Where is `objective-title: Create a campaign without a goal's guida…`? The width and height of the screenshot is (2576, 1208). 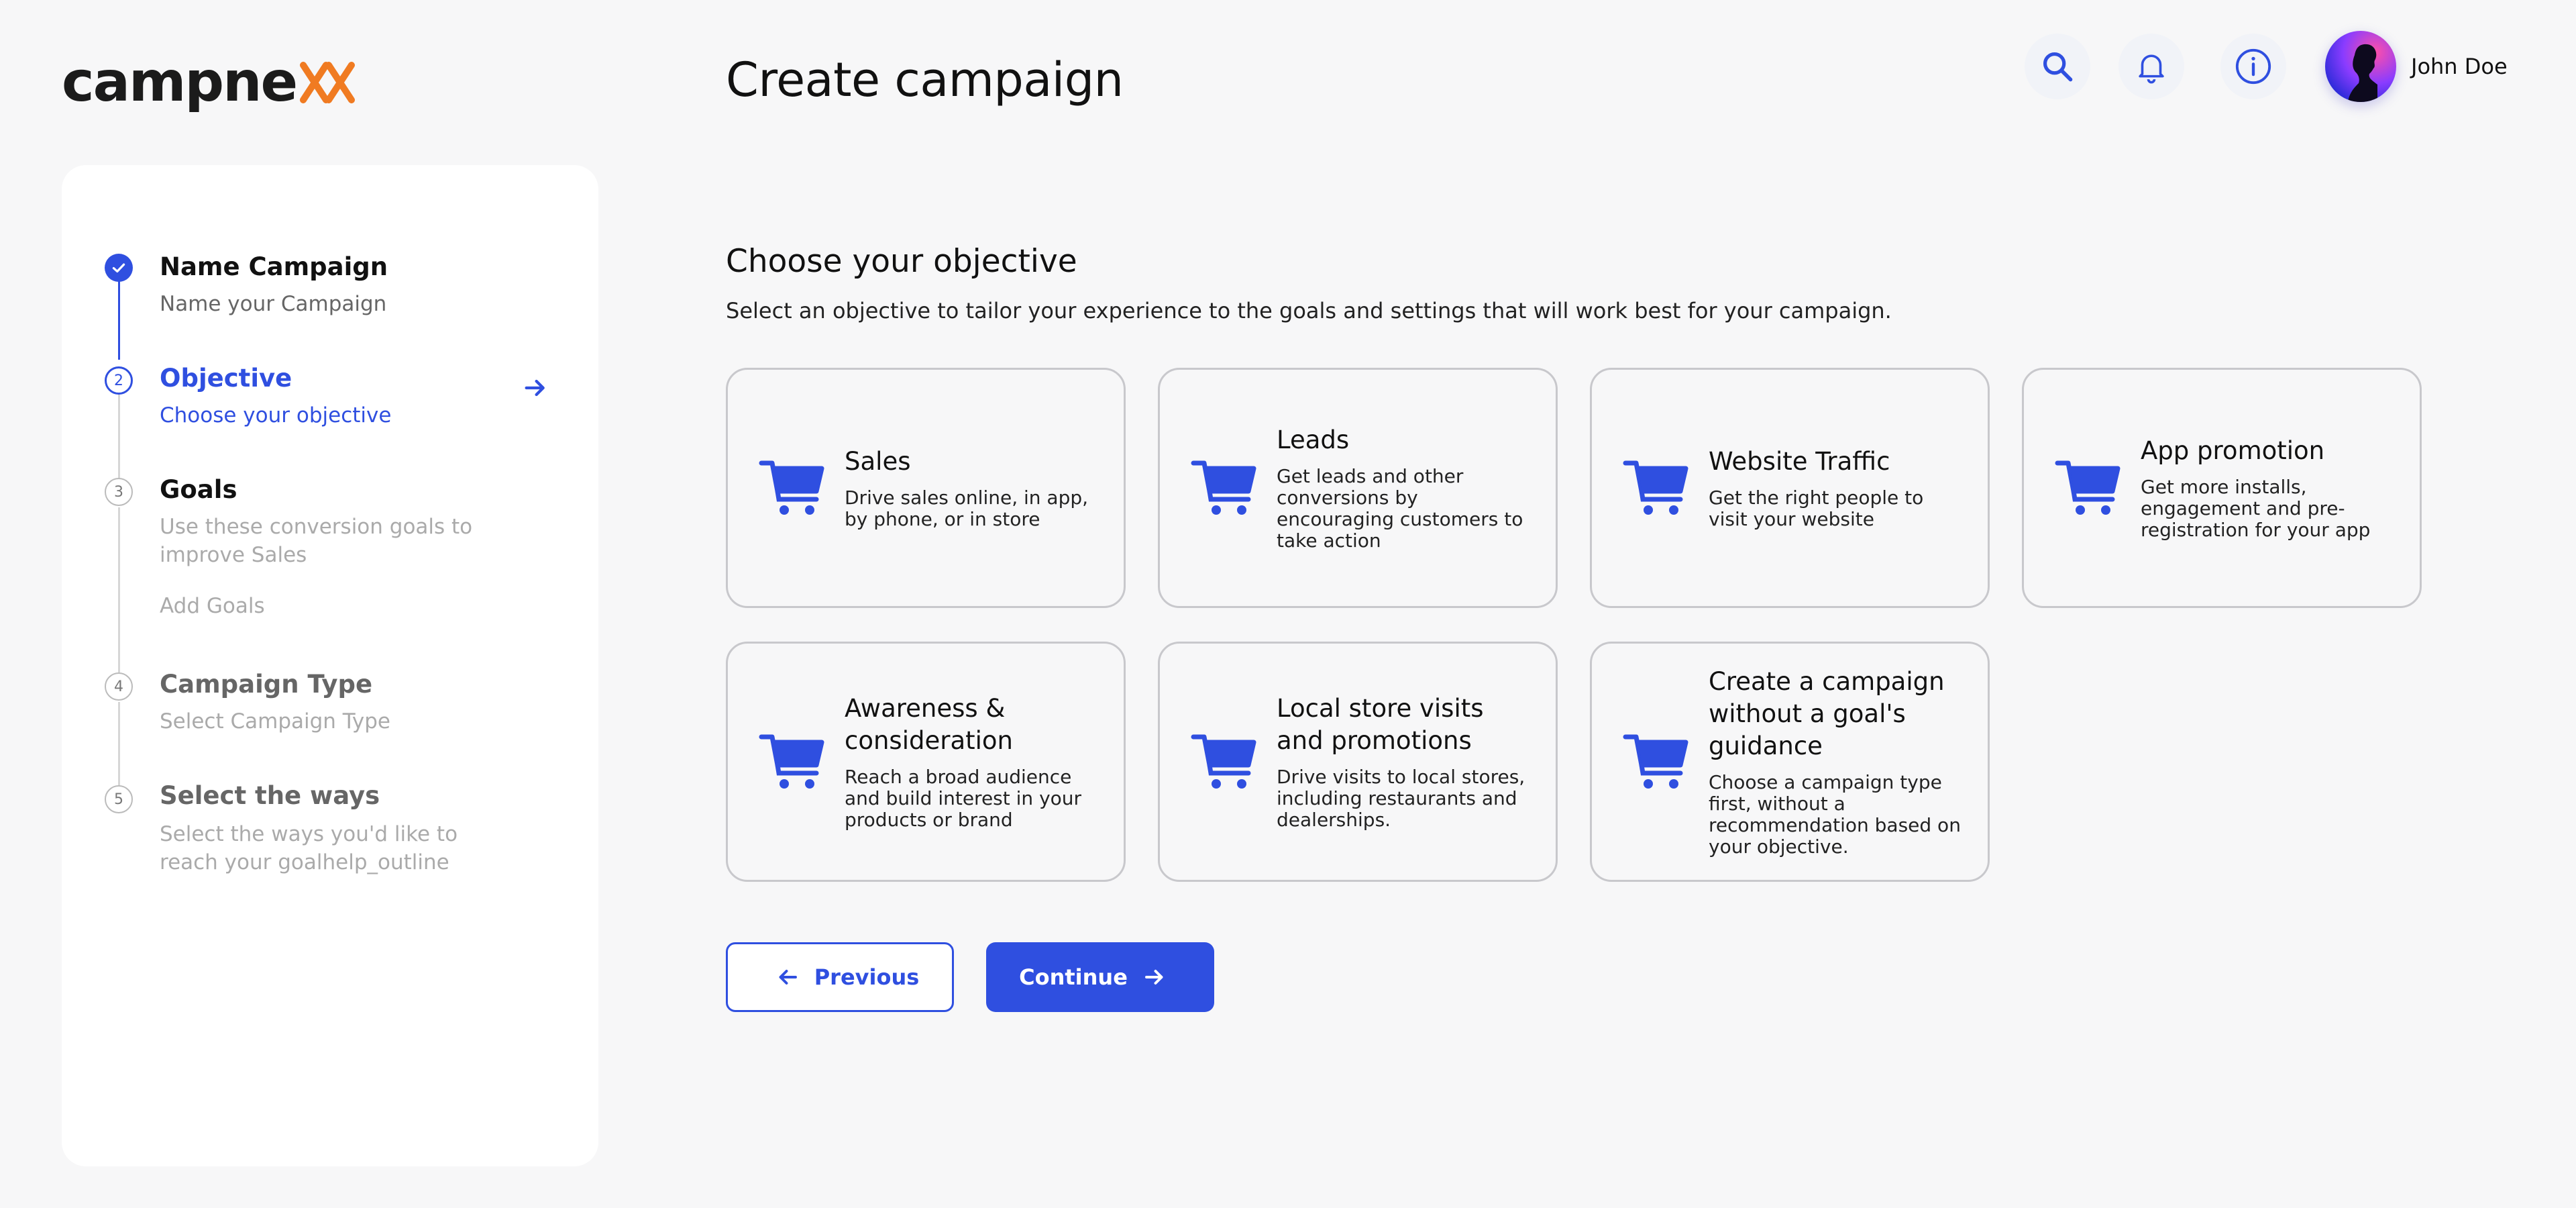 objective-title: Create a campaign without a goal's guida… is located at coordinates (1827, 713).